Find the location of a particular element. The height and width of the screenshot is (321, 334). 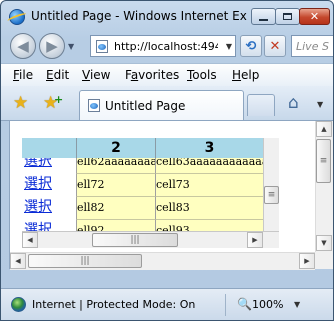

page-horizontal-scrollbar: ◀ ||| ▶ is located at coordinates (162, 261).